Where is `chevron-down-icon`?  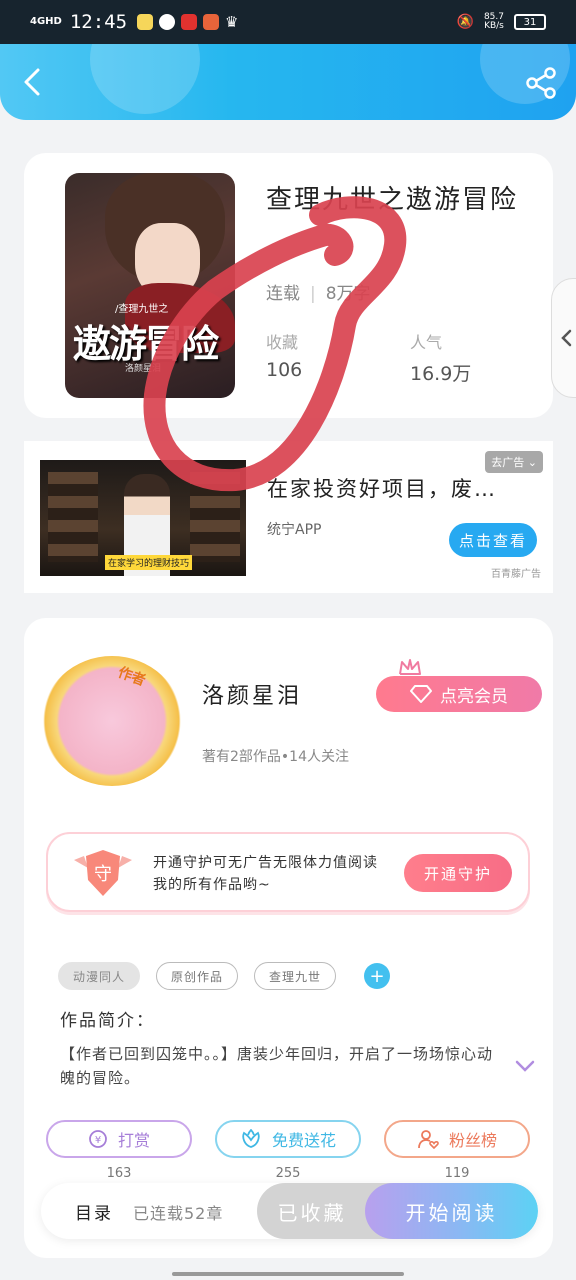 chevron-down-icon is located at coordinates (525, 1066).